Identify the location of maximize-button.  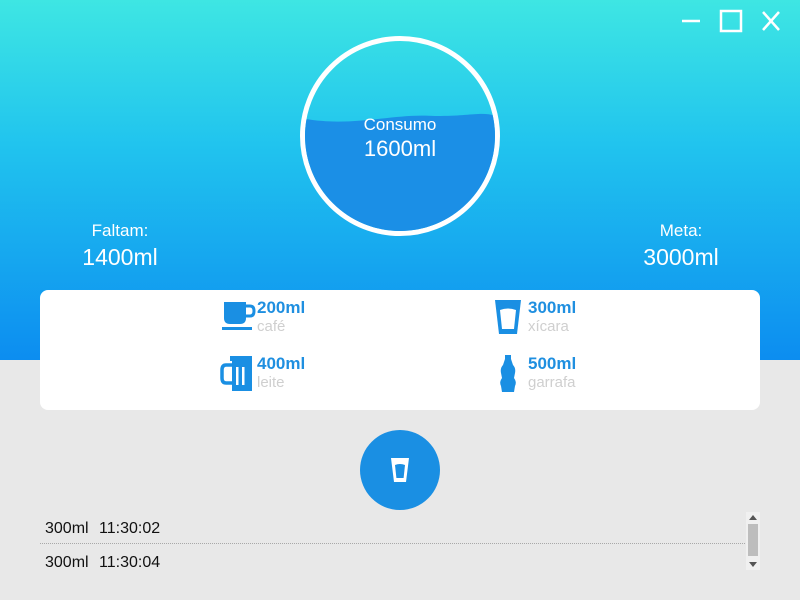
(731, 21).